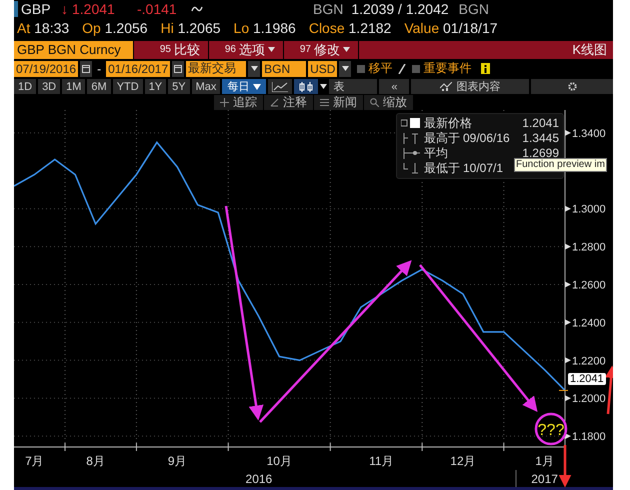 This screenshot has height=490, width=630. I want to click on candlestick-icon, so click(306, 87).